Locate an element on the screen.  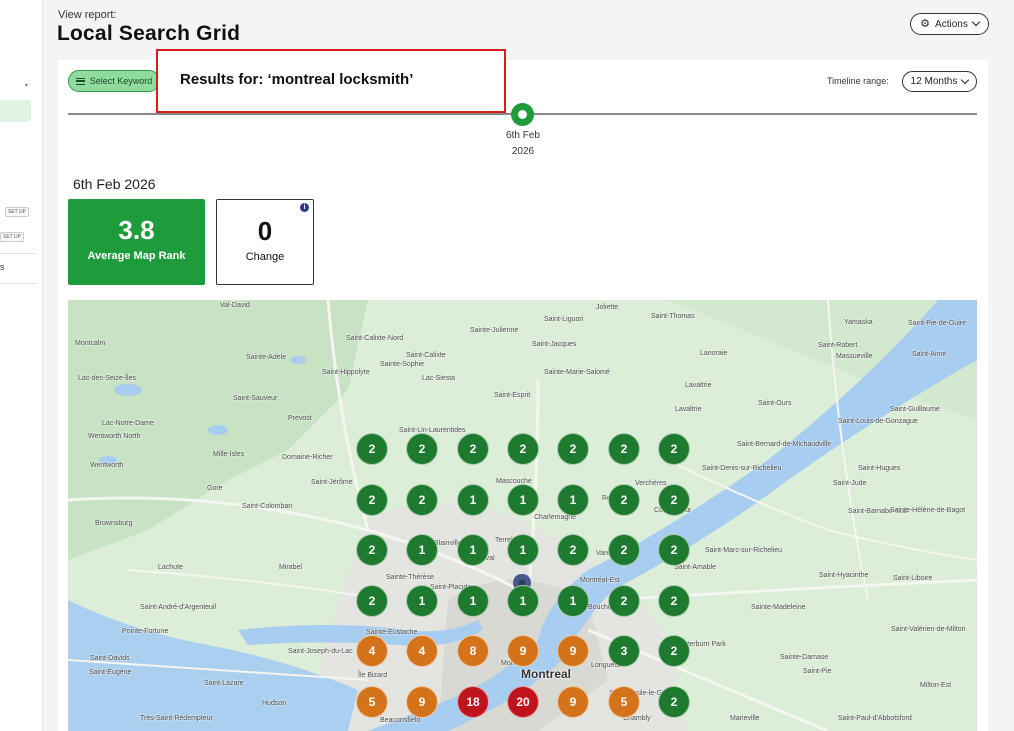
map-place-label: Saint-Sauveur is located at coordinates (255, 398).